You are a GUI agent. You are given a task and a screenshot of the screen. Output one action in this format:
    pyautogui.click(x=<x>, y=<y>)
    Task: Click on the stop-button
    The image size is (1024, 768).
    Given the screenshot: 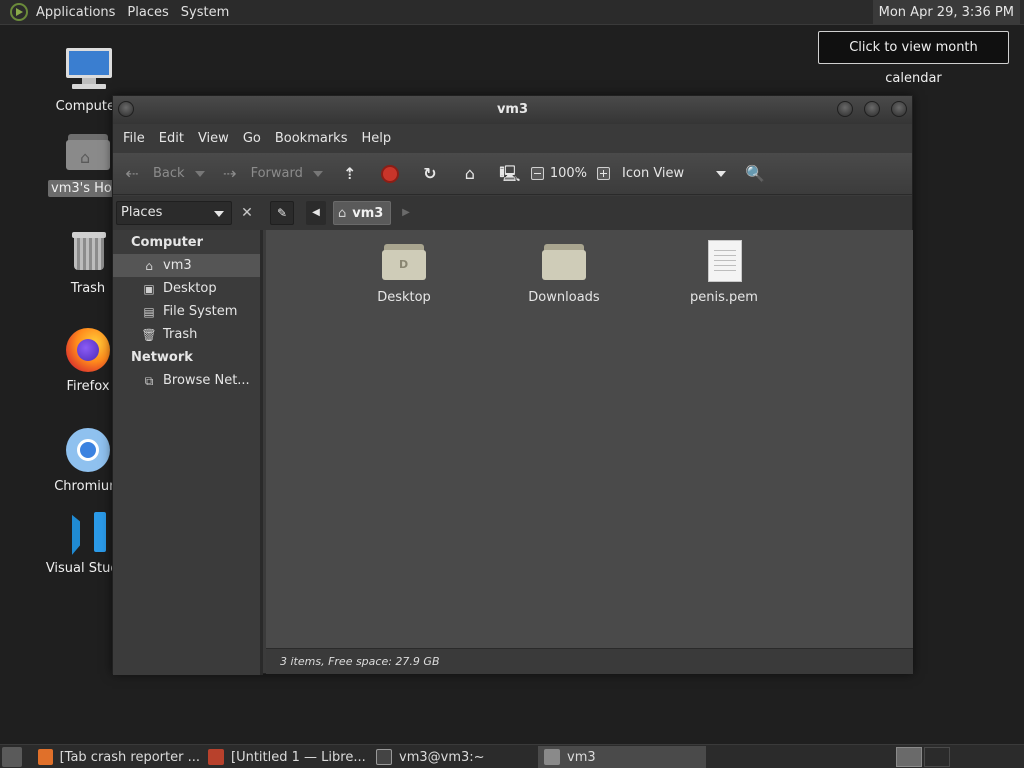 What is the action you would take?
    pyautogui.click(x=389, y=173)
    